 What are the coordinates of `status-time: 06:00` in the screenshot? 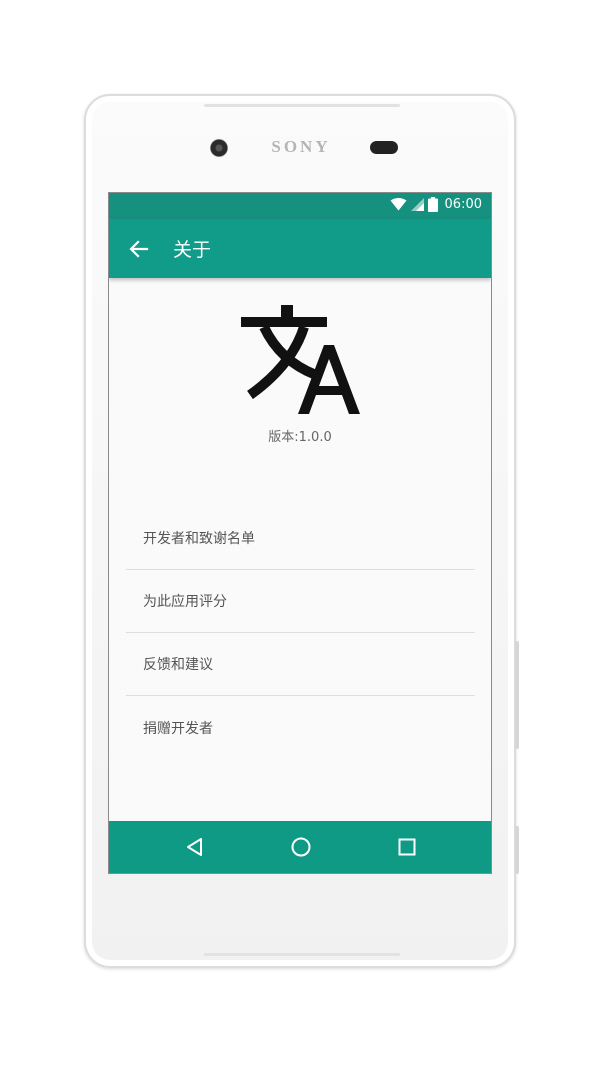 It's located at (463, 204).